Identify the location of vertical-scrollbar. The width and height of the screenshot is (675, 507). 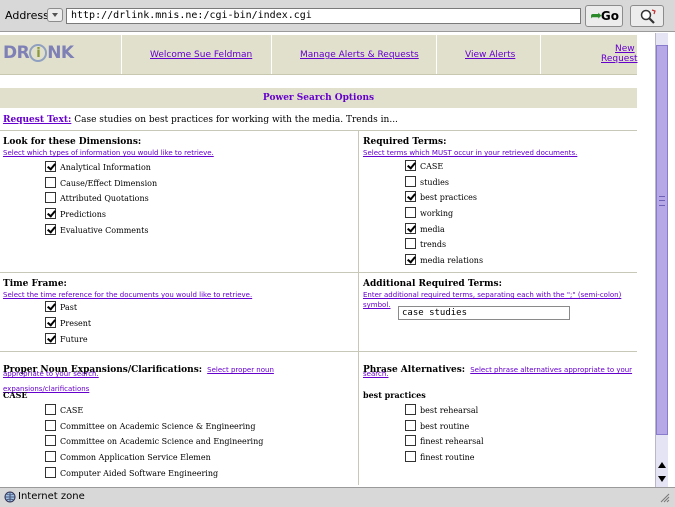
(661, 260).